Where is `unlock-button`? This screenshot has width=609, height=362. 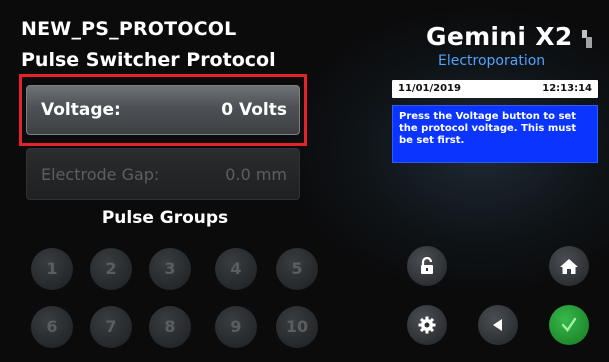
unlock-button is located at coordinates (427, 266).